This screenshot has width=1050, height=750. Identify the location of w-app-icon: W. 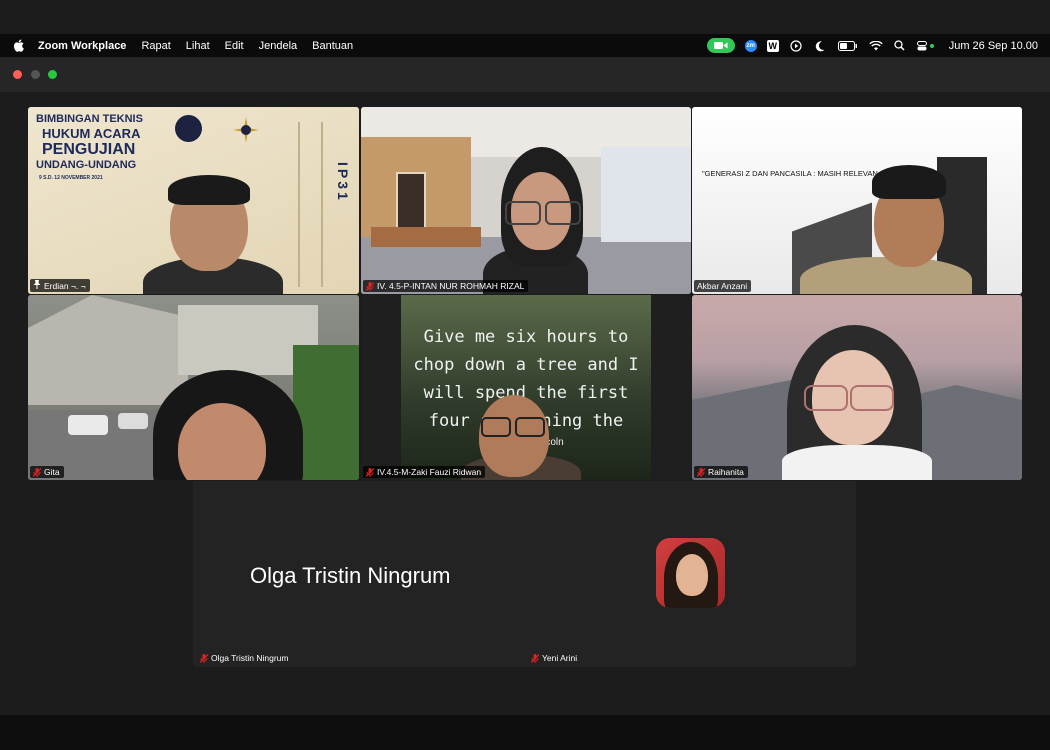
(772, 45).